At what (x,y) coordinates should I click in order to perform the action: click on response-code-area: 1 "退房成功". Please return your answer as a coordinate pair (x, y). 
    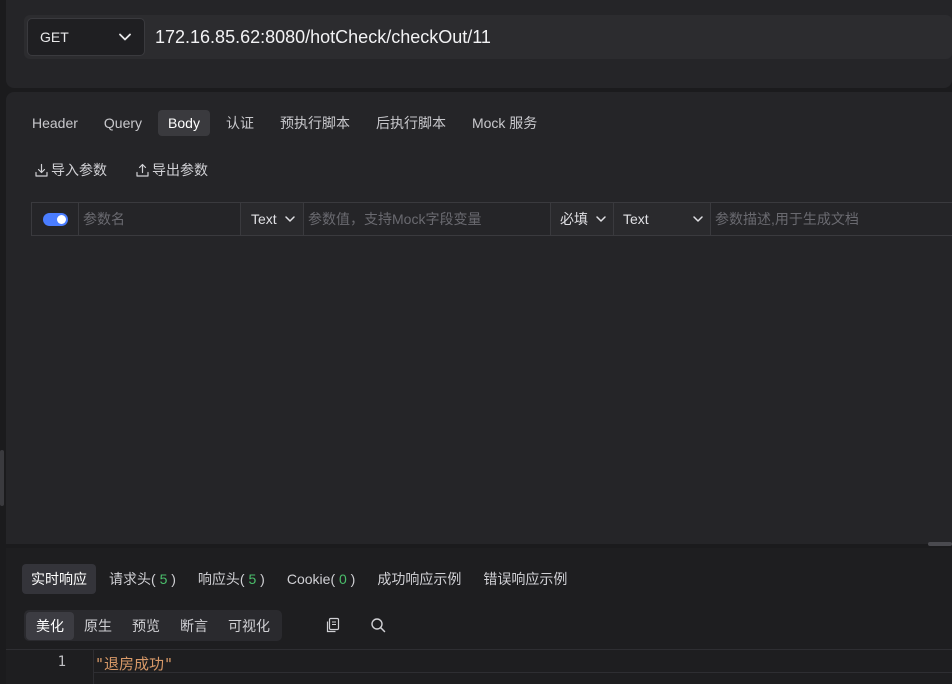
    Looking at the image, I should click on (479, 666).